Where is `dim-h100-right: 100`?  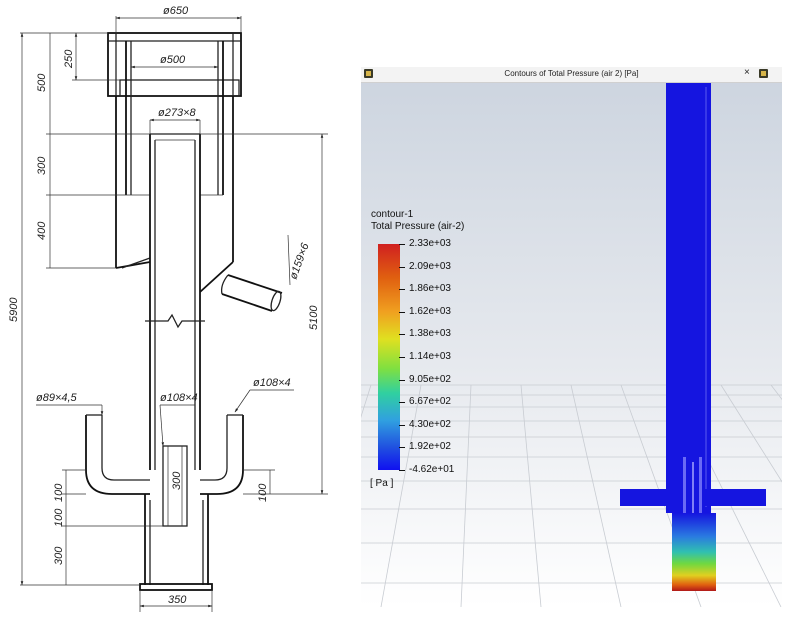 dim-h100-right: 100 is located at coordinates (263, 492).